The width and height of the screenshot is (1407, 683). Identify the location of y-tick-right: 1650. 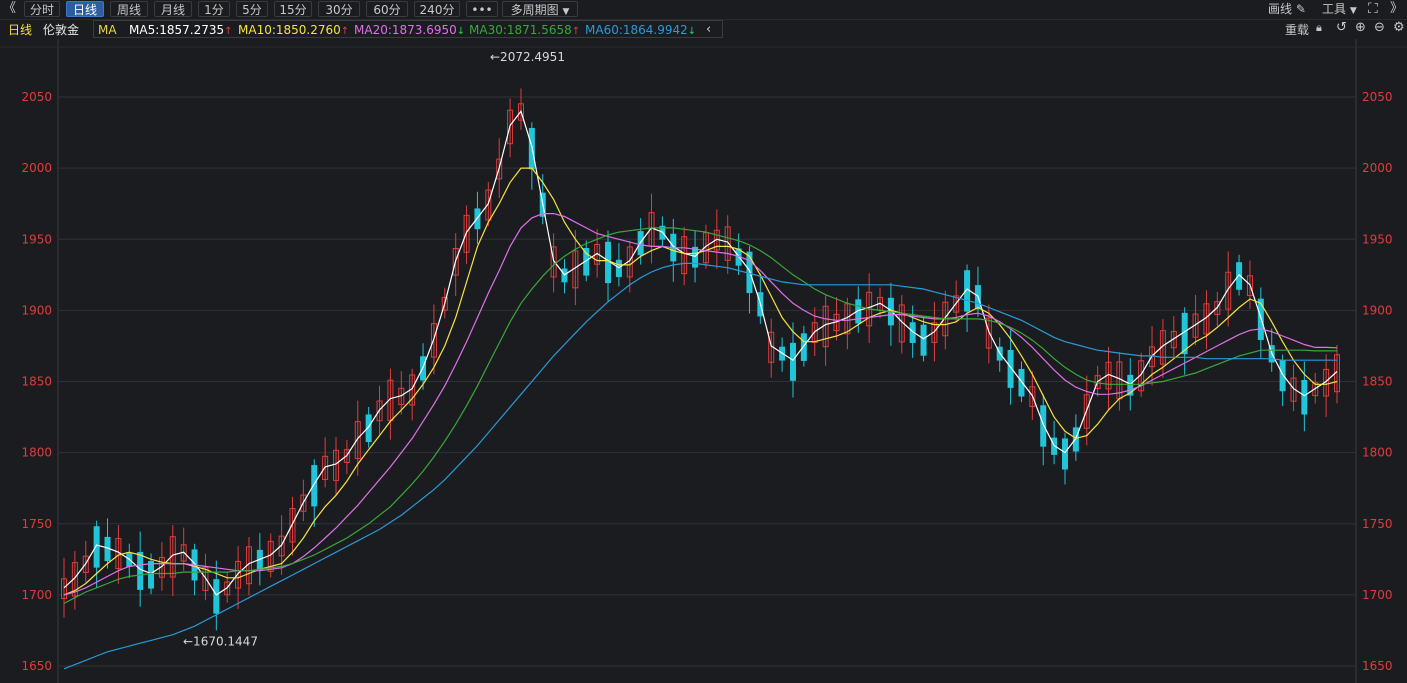
(1377, 666).